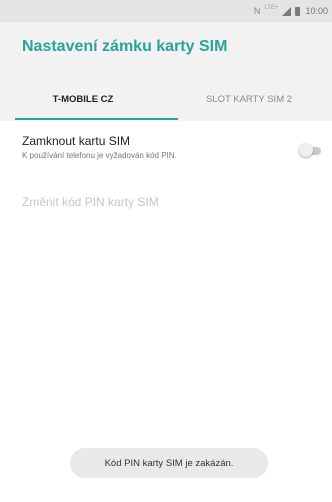  What do you see at coordinates (316, 11) in the screenshot?
I see `status-time: 10:00` at bounding box center [316, 11].